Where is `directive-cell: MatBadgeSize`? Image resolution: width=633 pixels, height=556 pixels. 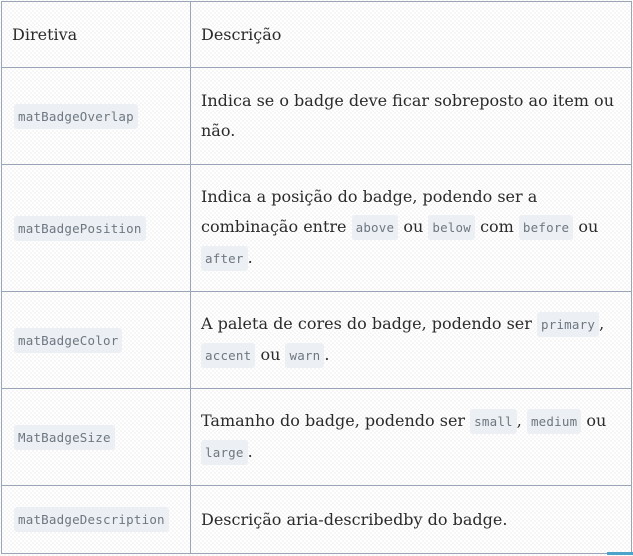
directive-cell: MatBadgeSize is located at coordinates (96, 437).